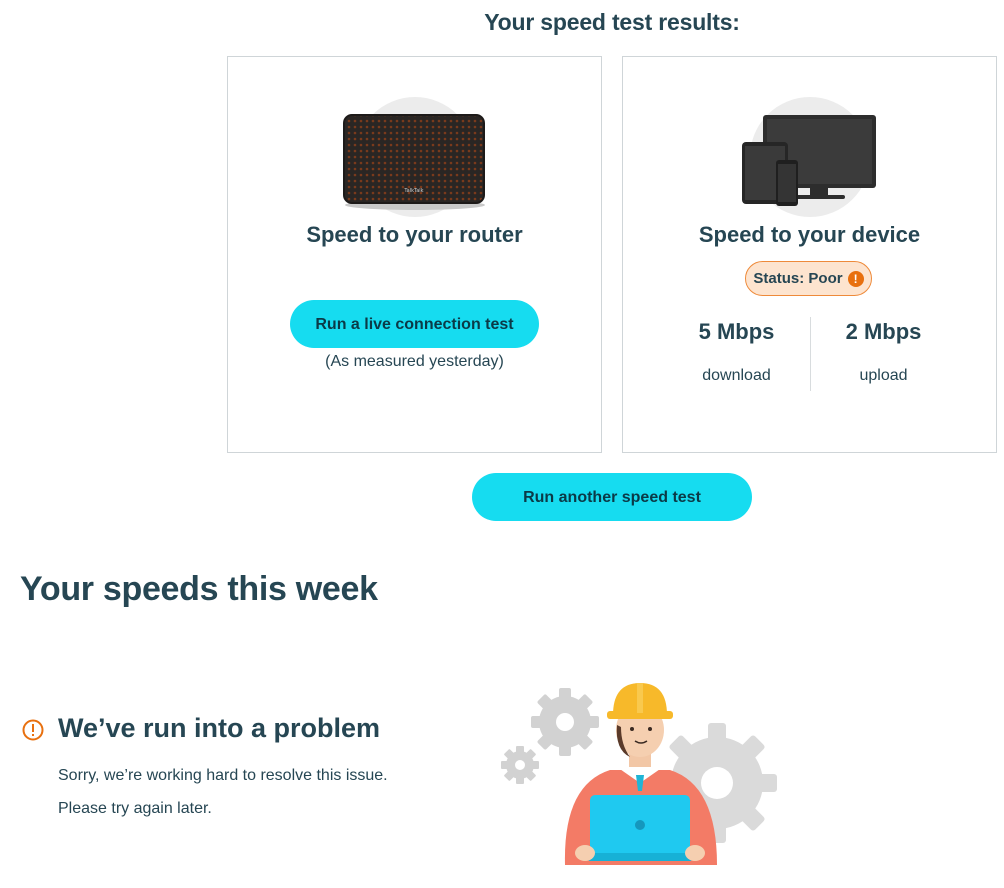 This screenshot has width=1004, height=888. What do you see at coordinates (612, 497) in the screenshot?
I see `run-another-speed-test-button: Run another speed test` at bounding box center [612, 497].